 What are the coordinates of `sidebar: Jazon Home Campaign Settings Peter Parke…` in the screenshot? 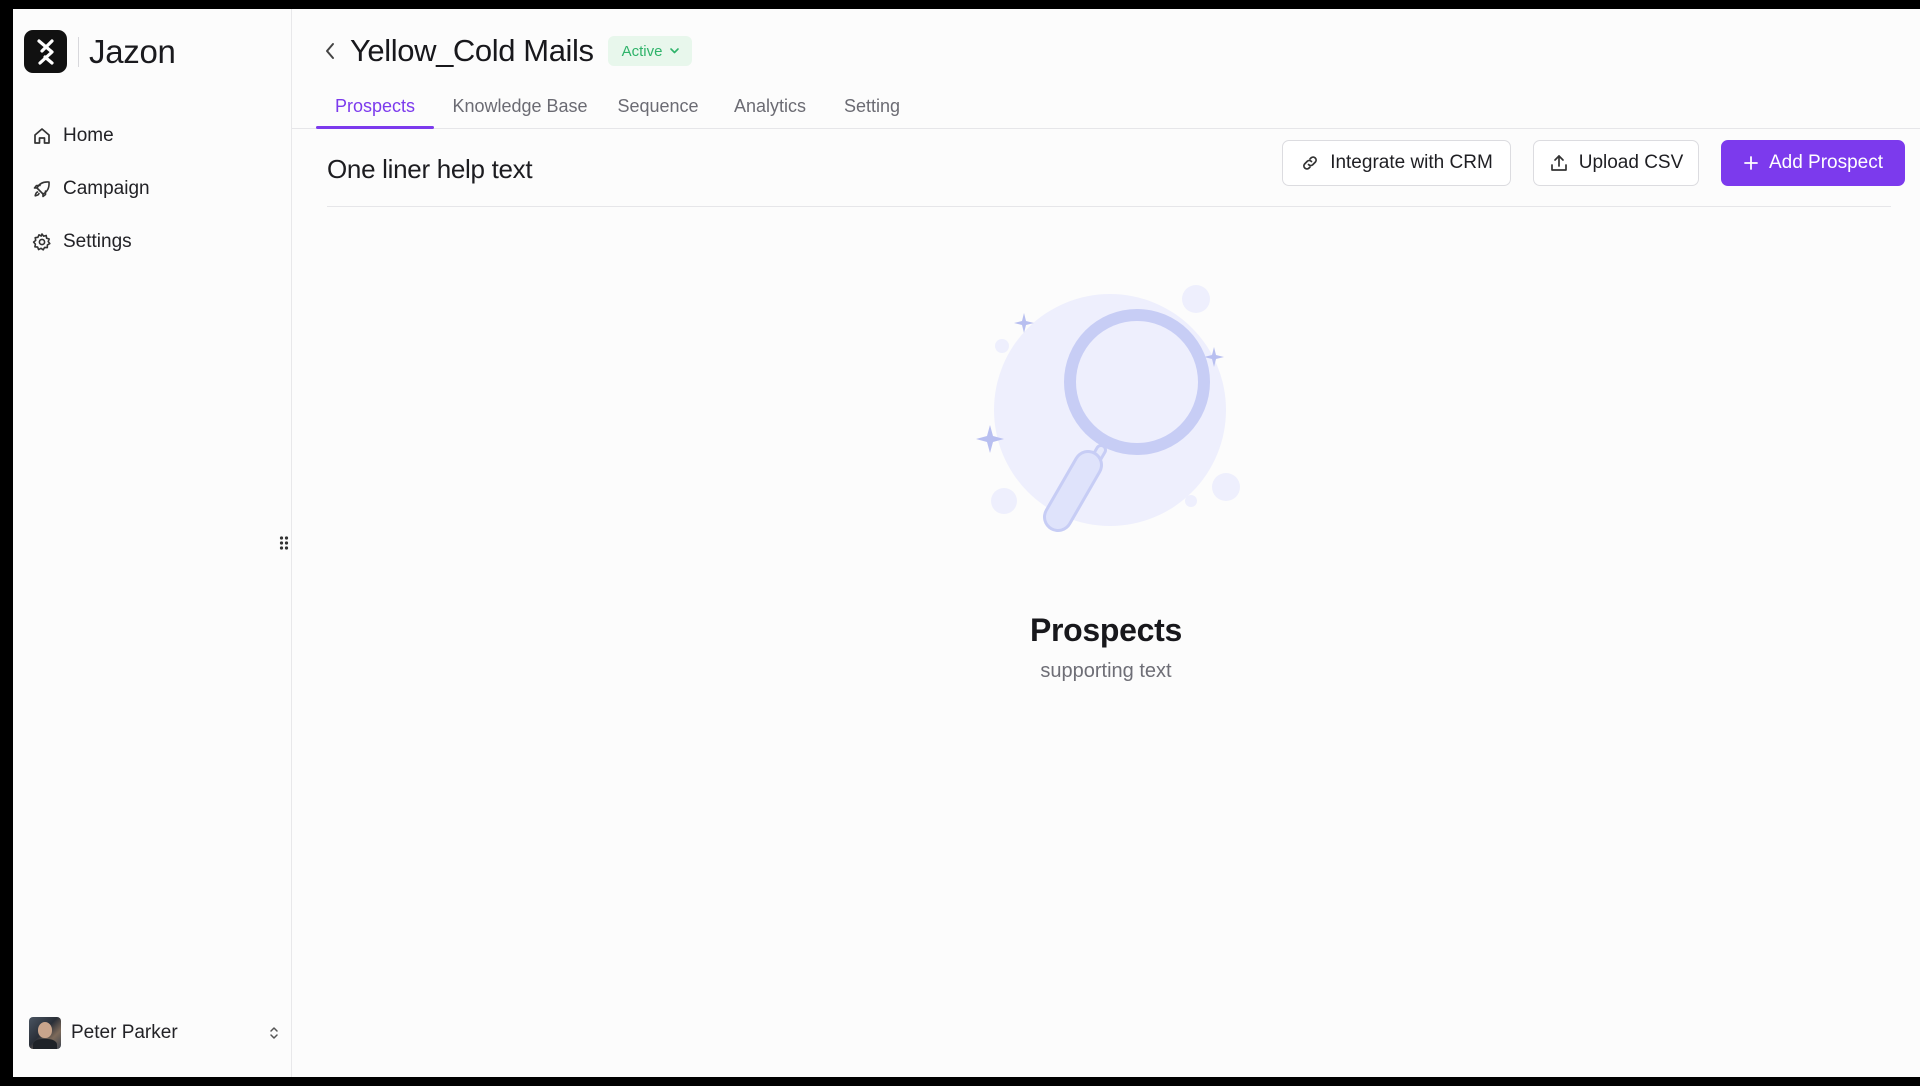 It's located at (152, 543).